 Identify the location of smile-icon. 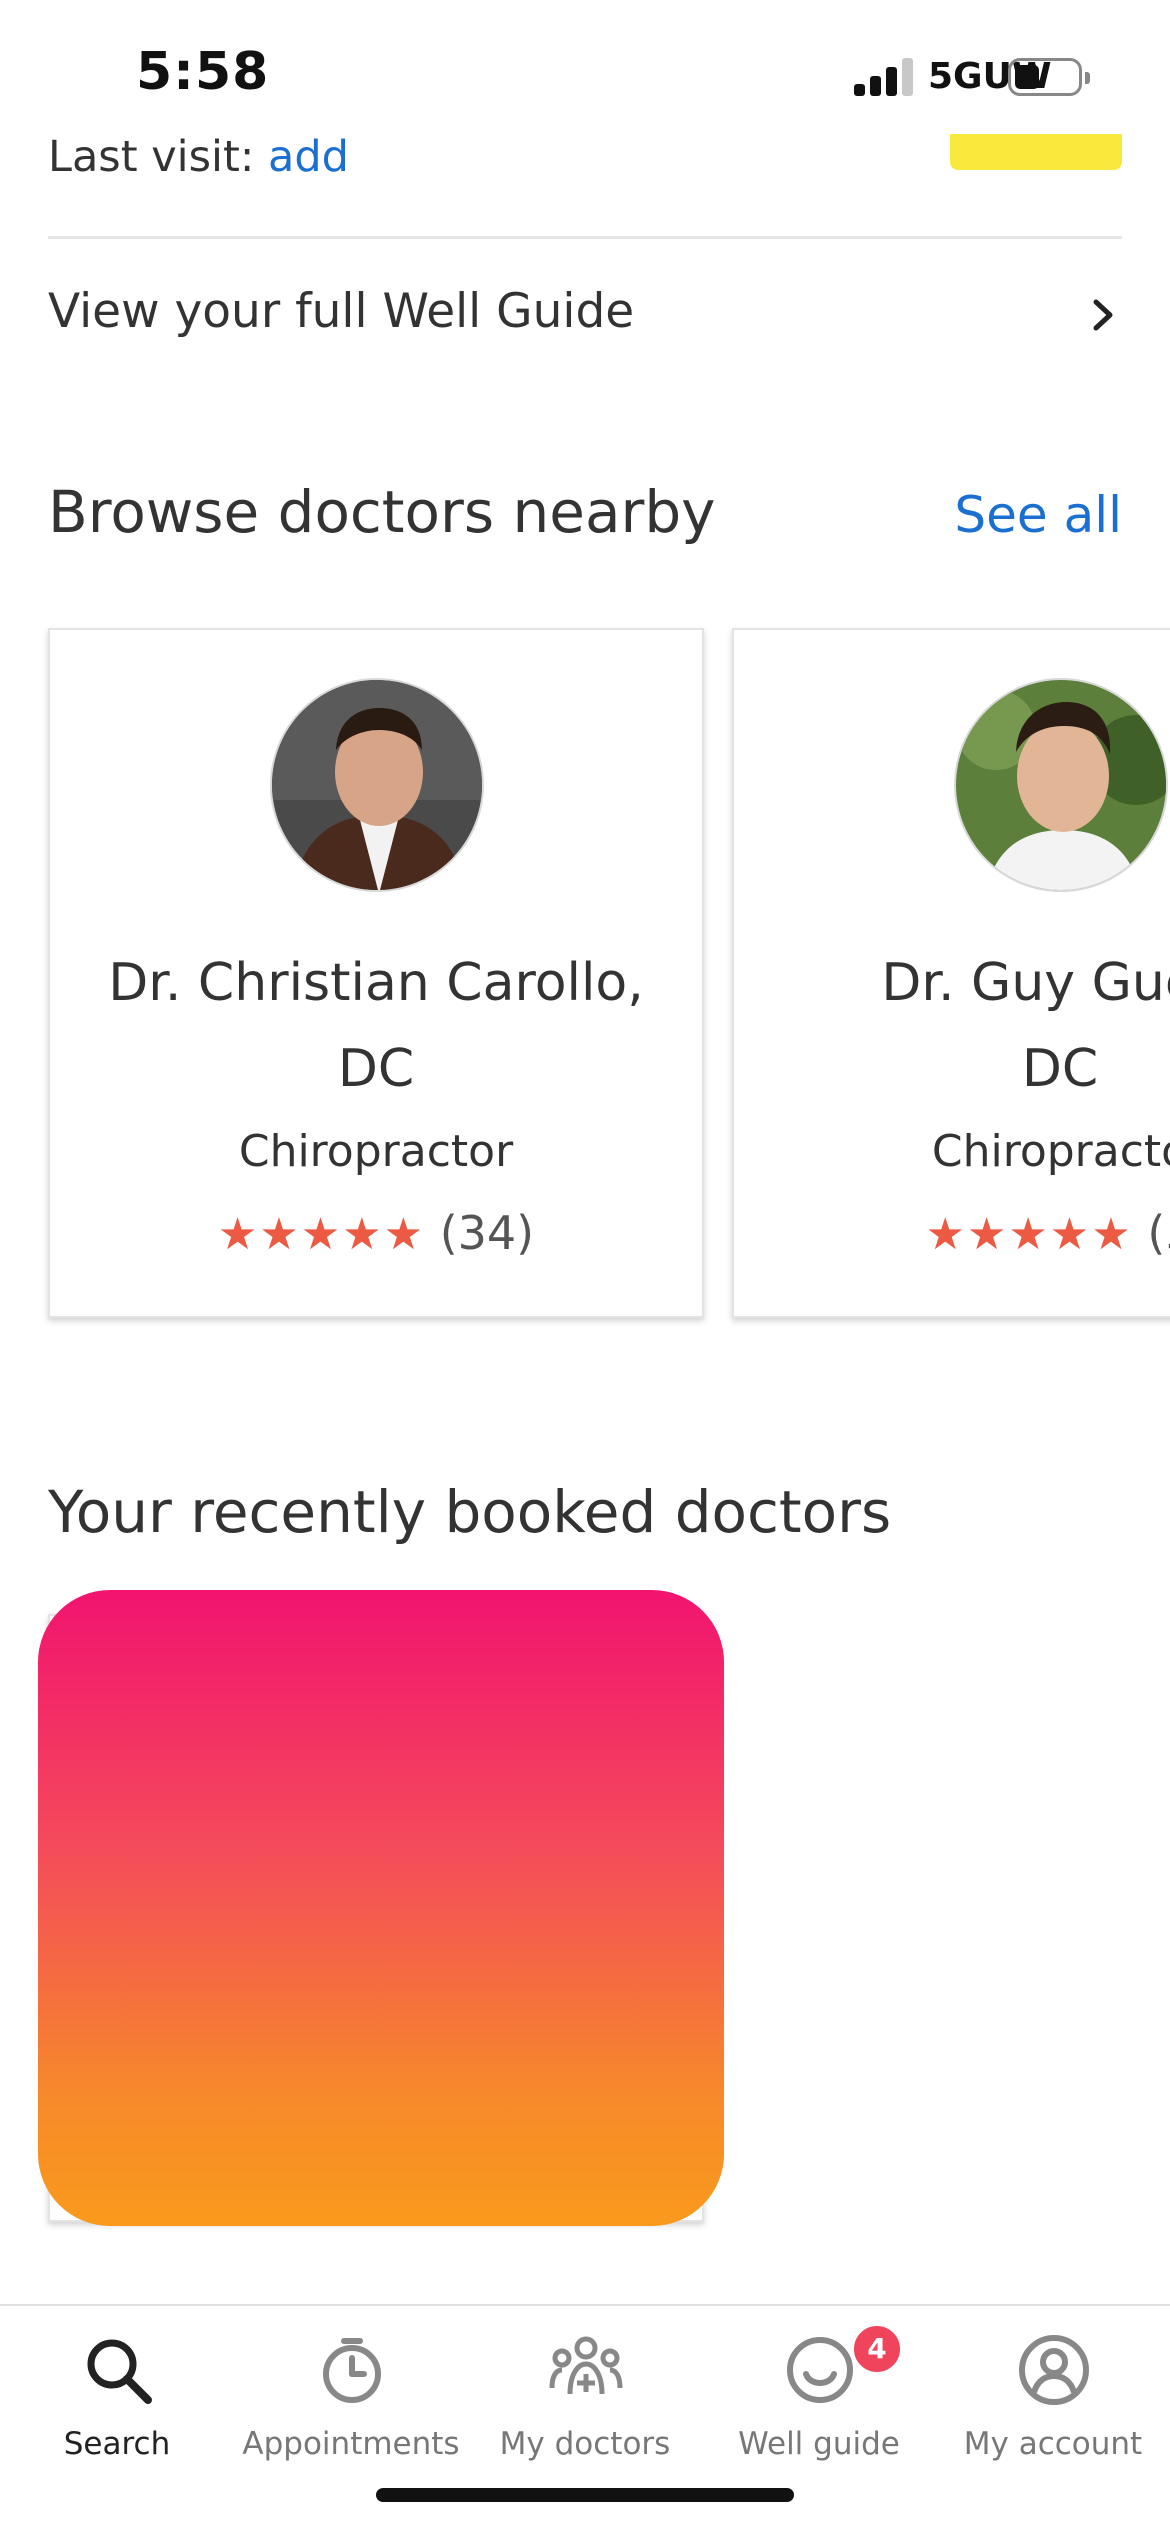
(820, 2370).